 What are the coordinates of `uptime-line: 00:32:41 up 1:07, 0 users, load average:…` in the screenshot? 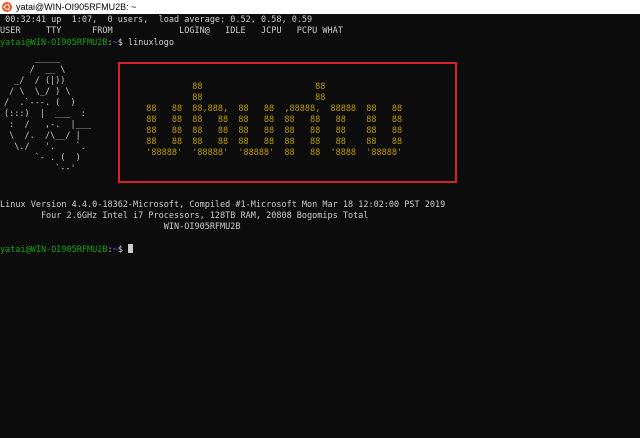 It's located at (156, 20).